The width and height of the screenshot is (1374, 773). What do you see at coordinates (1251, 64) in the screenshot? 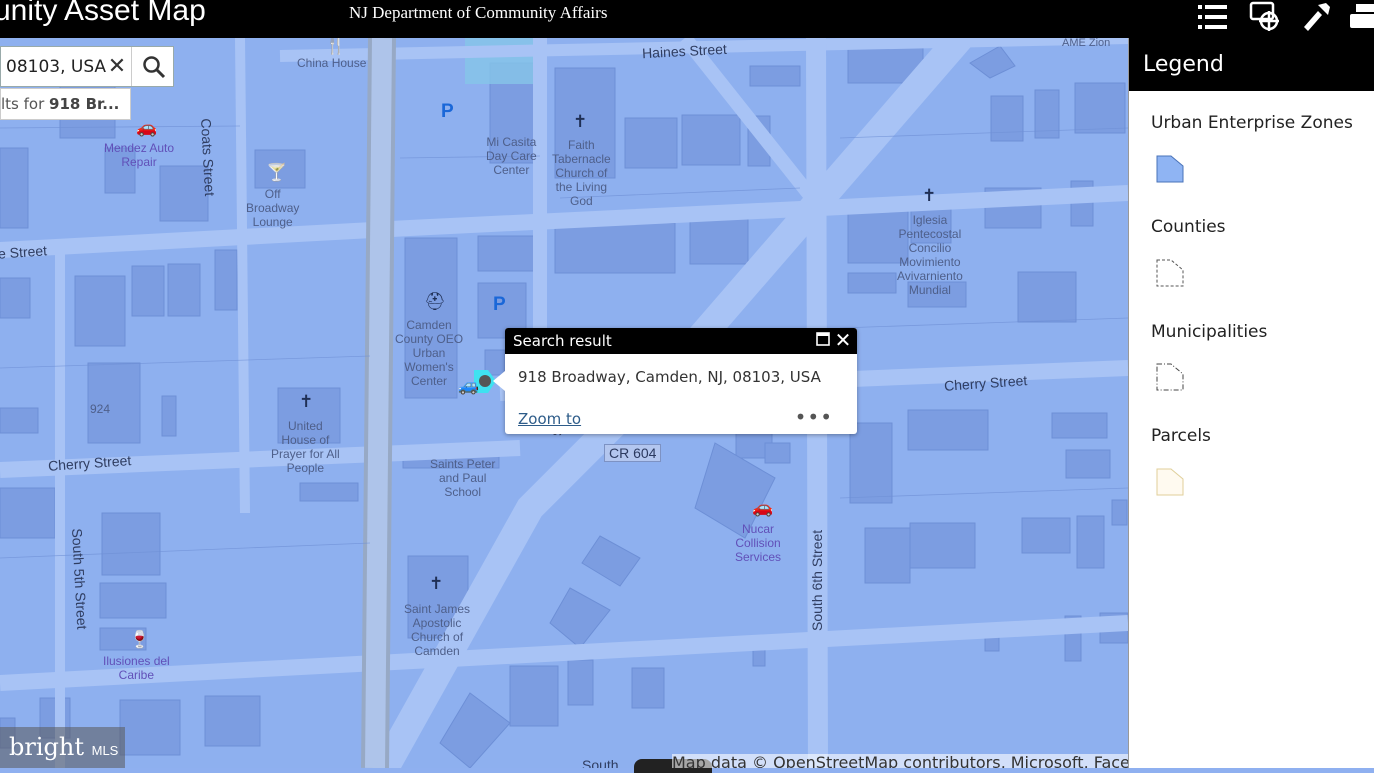
I see `legend-title: Legend` at bounding box center [1251, 64].